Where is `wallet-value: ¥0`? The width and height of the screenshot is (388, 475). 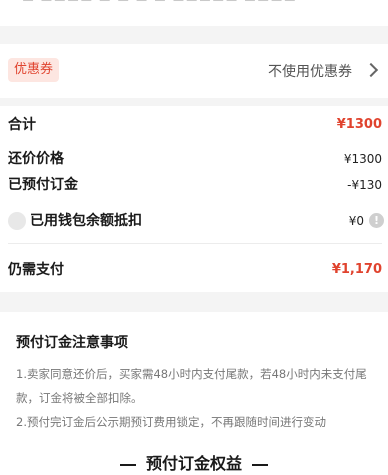
wallet-value: ¥0 is located at coordinates (356, 221).